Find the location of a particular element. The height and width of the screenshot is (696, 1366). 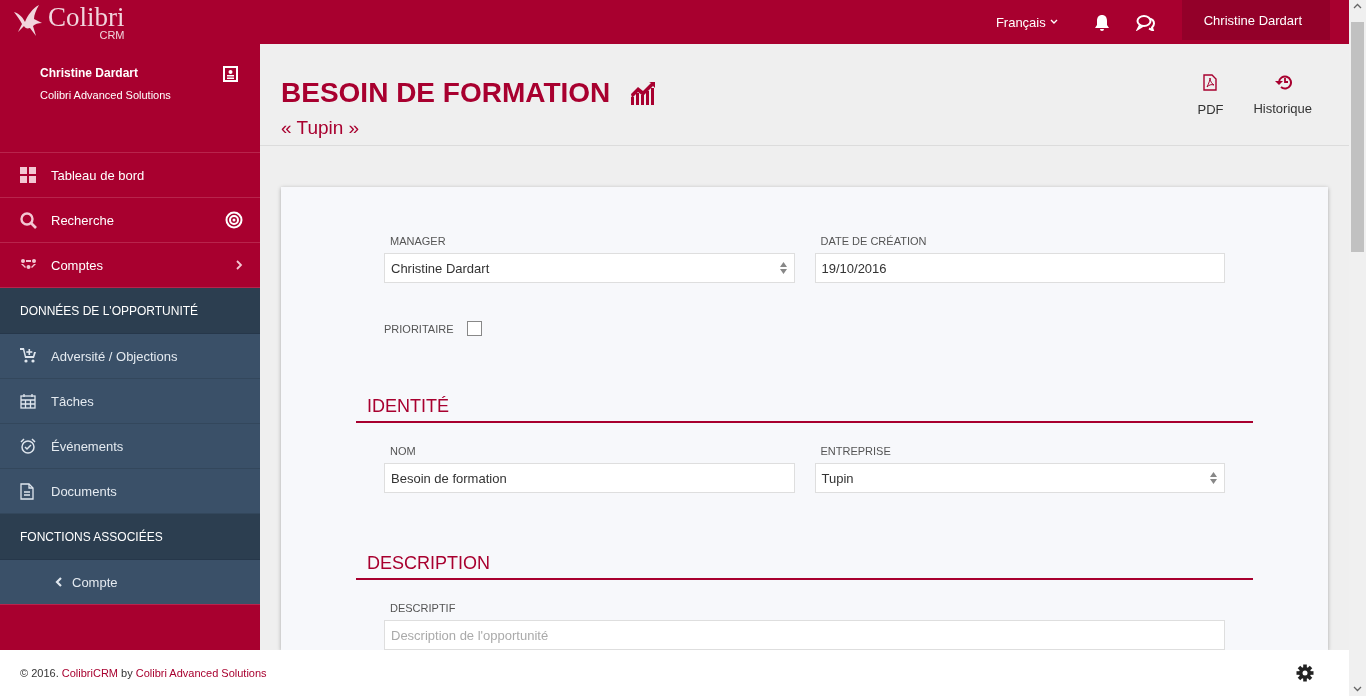

field-label: MANAGER is located at coordinates (418, 241).